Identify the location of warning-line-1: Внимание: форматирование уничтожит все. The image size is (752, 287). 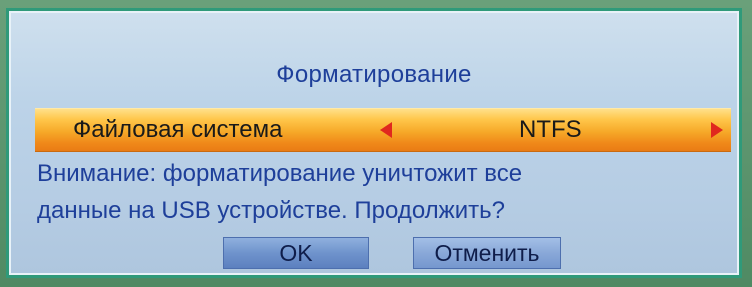
(280, 173).